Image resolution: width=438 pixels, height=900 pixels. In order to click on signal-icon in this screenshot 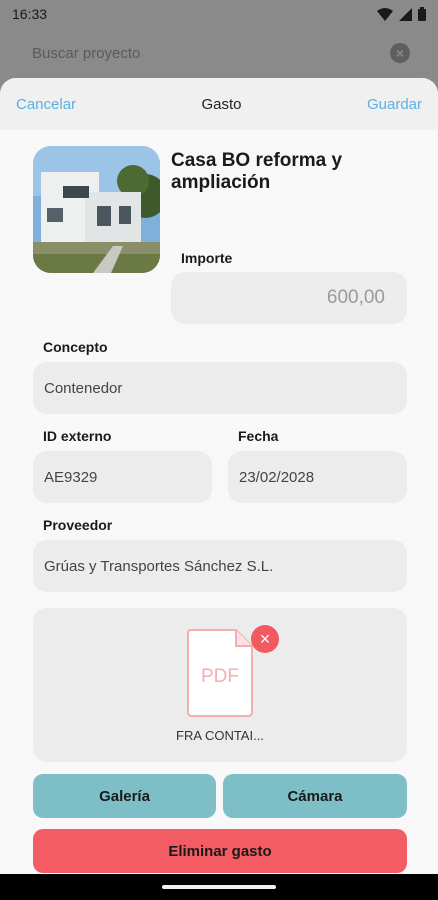, I will do `click(405, 14)`.